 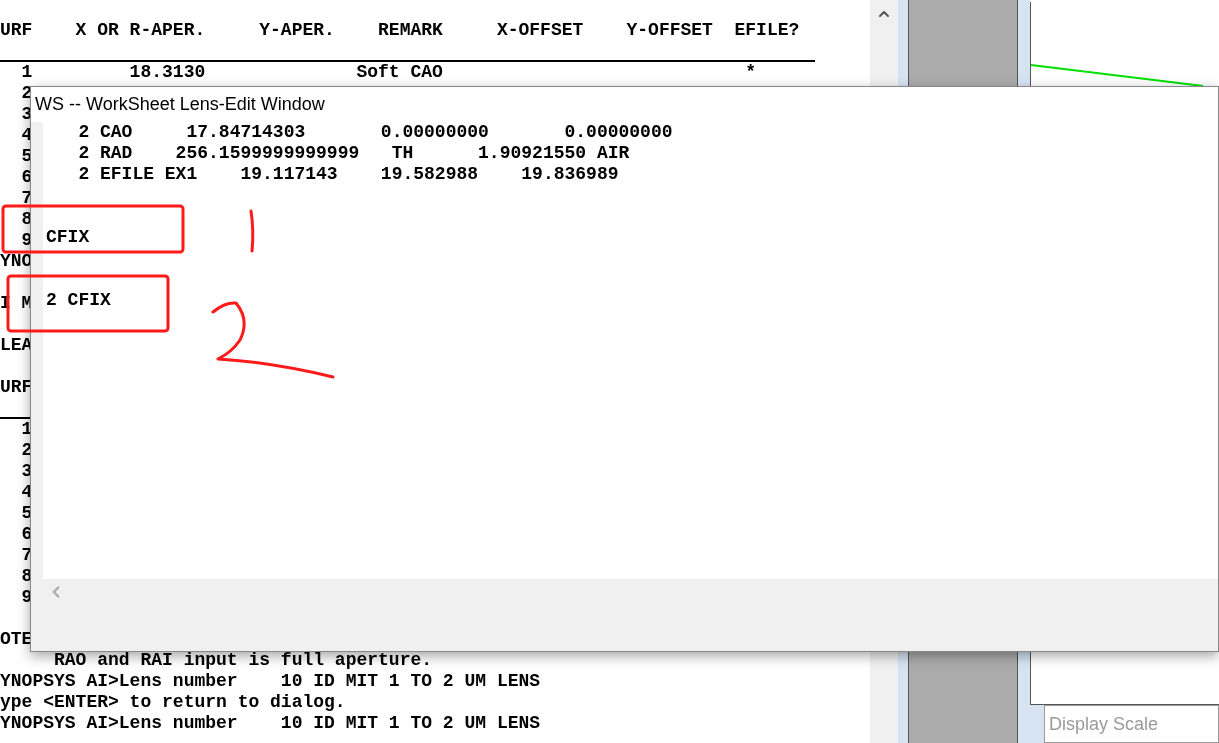 What do you see at coordinates (173, 702) in the screenshot?
I see `console-line: ype <ENTER> to return to dialog.` at bounding box center [173, 702].